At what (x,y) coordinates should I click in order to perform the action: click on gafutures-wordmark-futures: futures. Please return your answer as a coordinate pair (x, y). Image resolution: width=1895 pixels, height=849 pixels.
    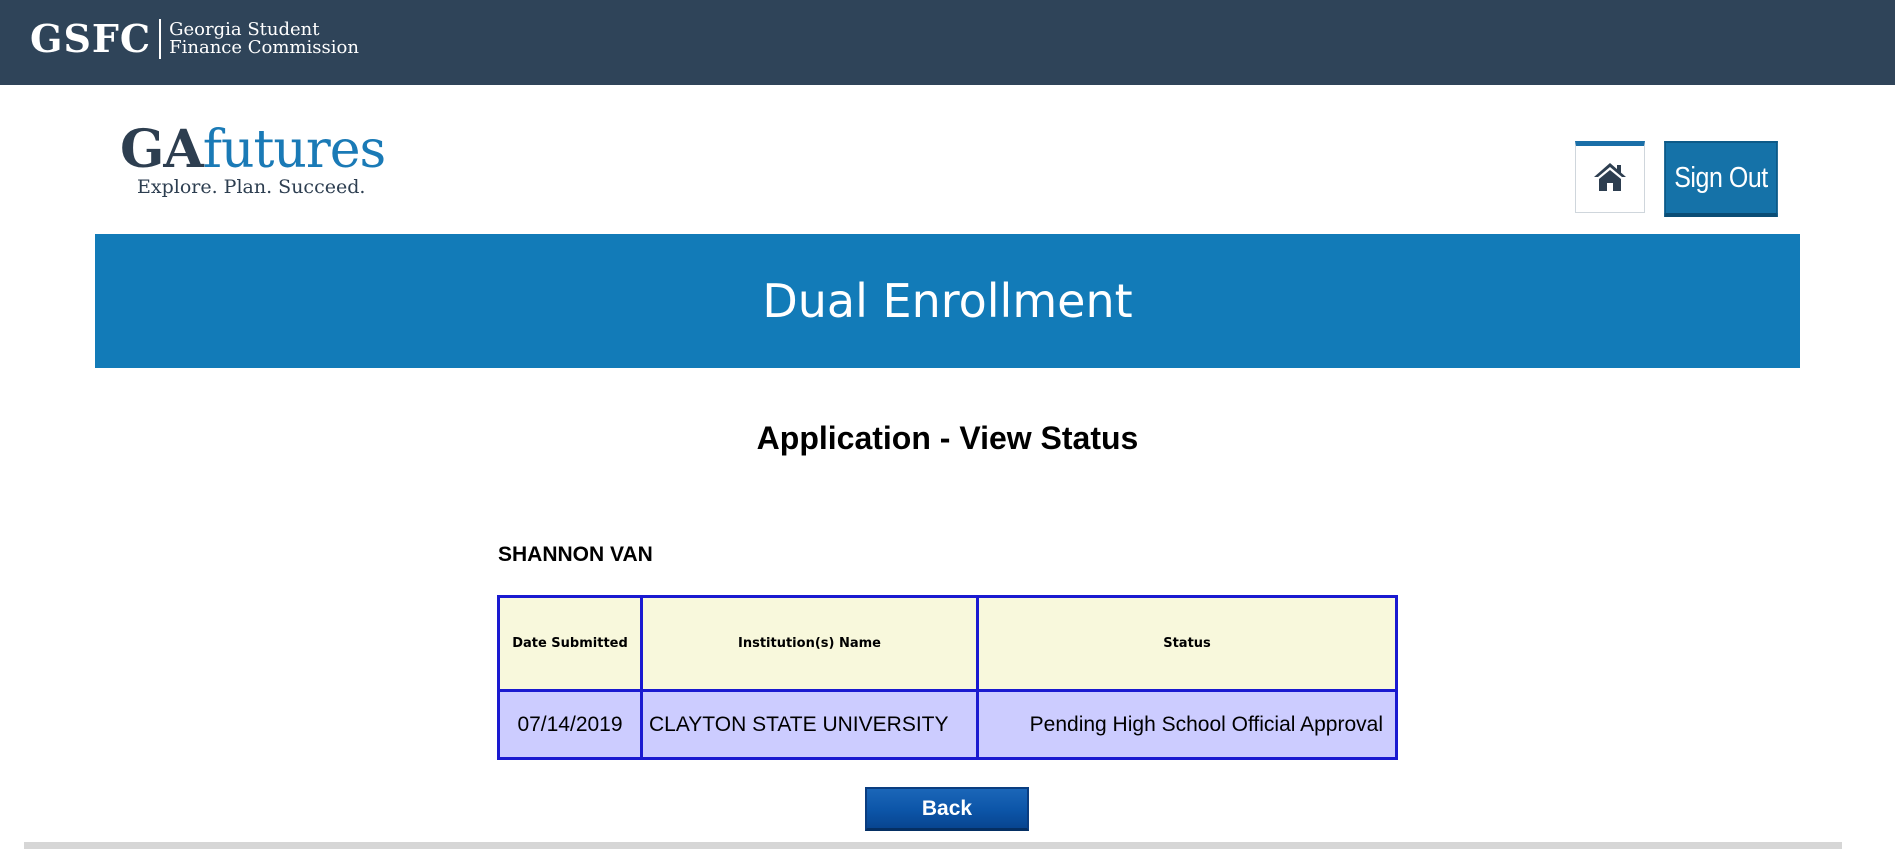
    Looking at the image, I should click on (294, 150).